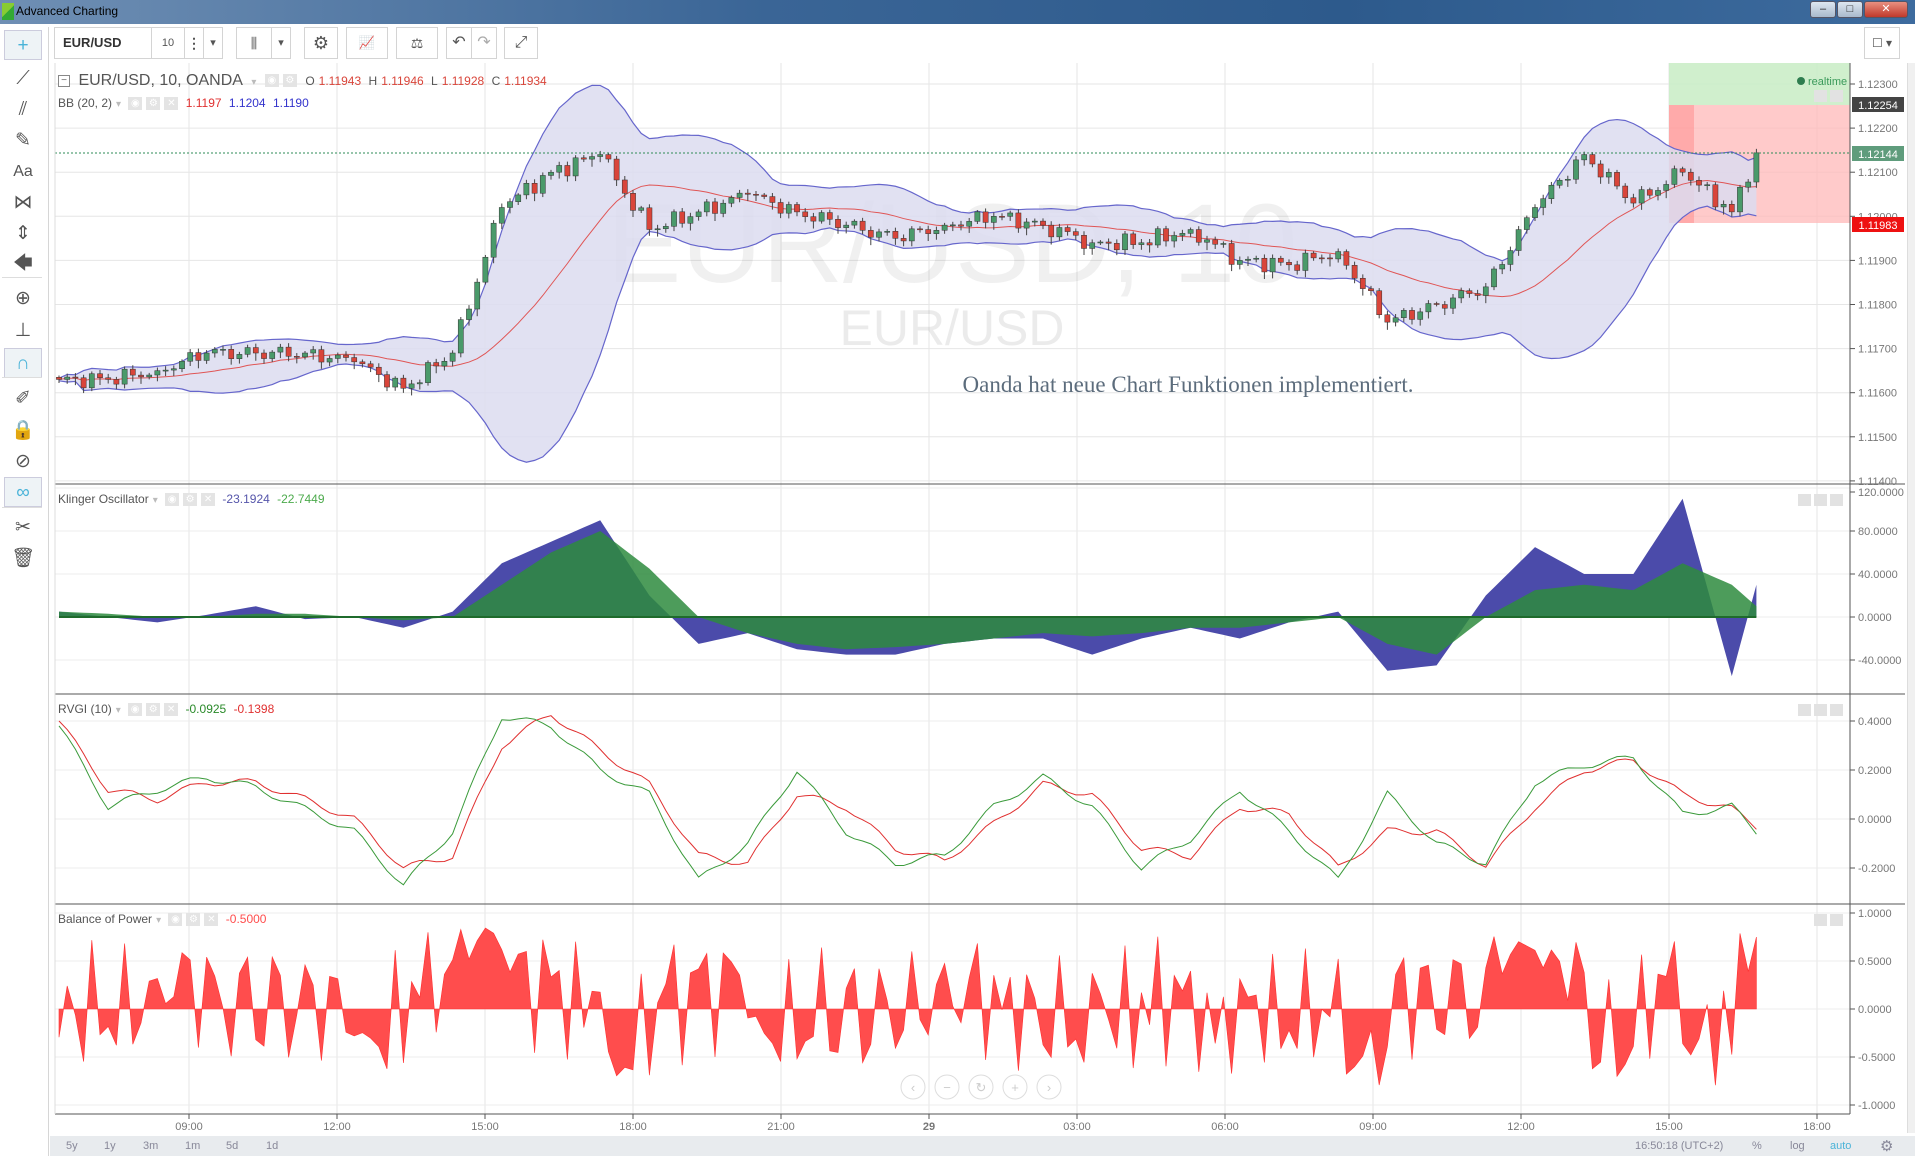 Image resolution: width=1915 pixels, height=1156 pixels. What do you see at coordinates (1679, 1146) in the screenshot?
I see `clock-timezone: 16:50:18 (UTC+2)` at bounding box center [1679, 1146].